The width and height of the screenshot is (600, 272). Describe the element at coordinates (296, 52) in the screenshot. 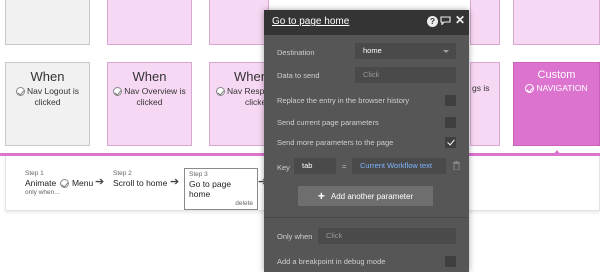

I see `destination-label: Destination` at that location.